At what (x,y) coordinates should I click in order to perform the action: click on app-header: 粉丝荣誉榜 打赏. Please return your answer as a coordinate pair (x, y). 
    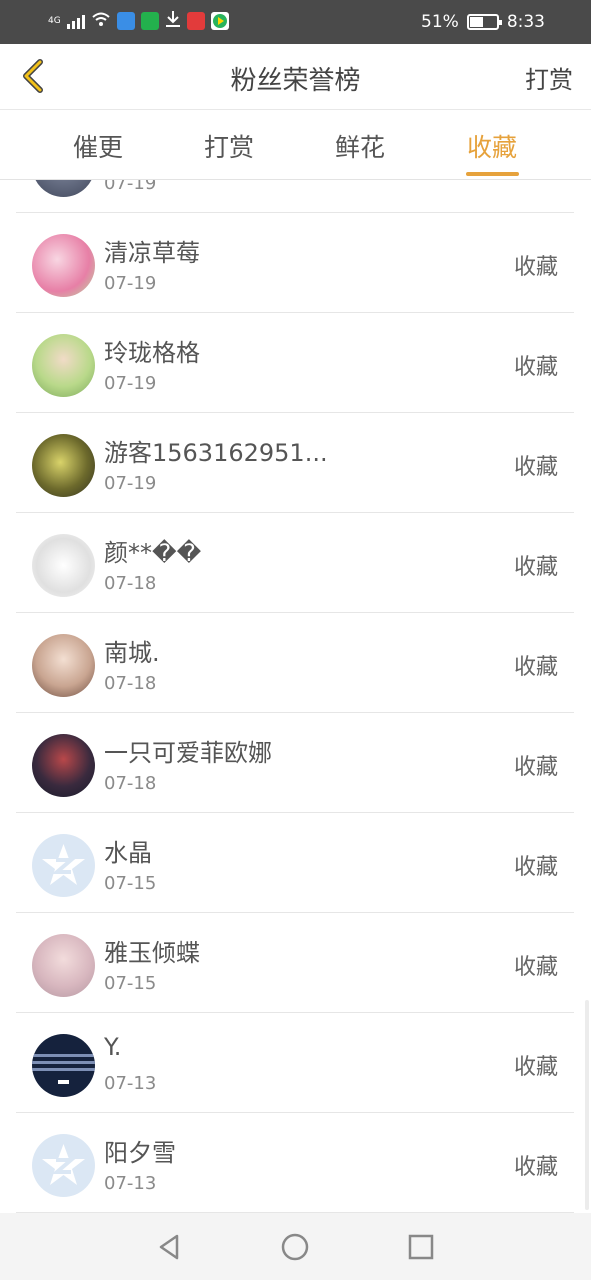
    Looking at the image, I should click on (295, 77).